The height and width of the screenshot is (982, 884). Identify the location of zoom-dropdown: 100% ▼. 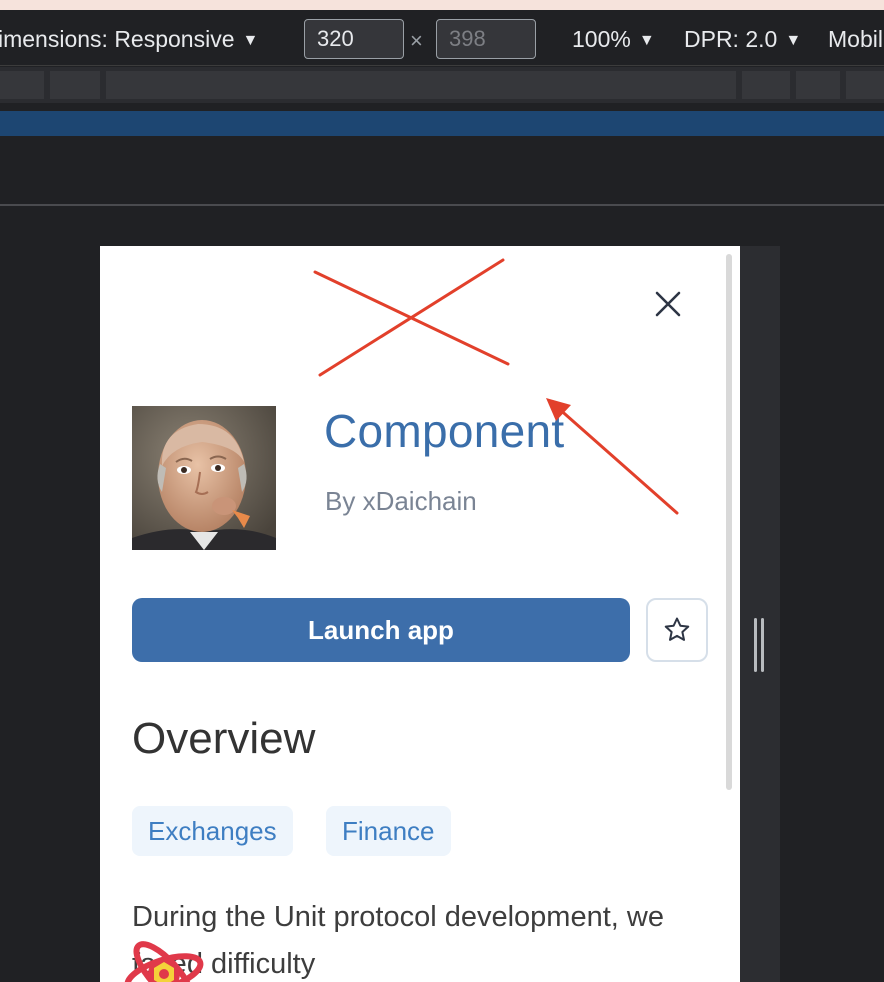
(613, 39).